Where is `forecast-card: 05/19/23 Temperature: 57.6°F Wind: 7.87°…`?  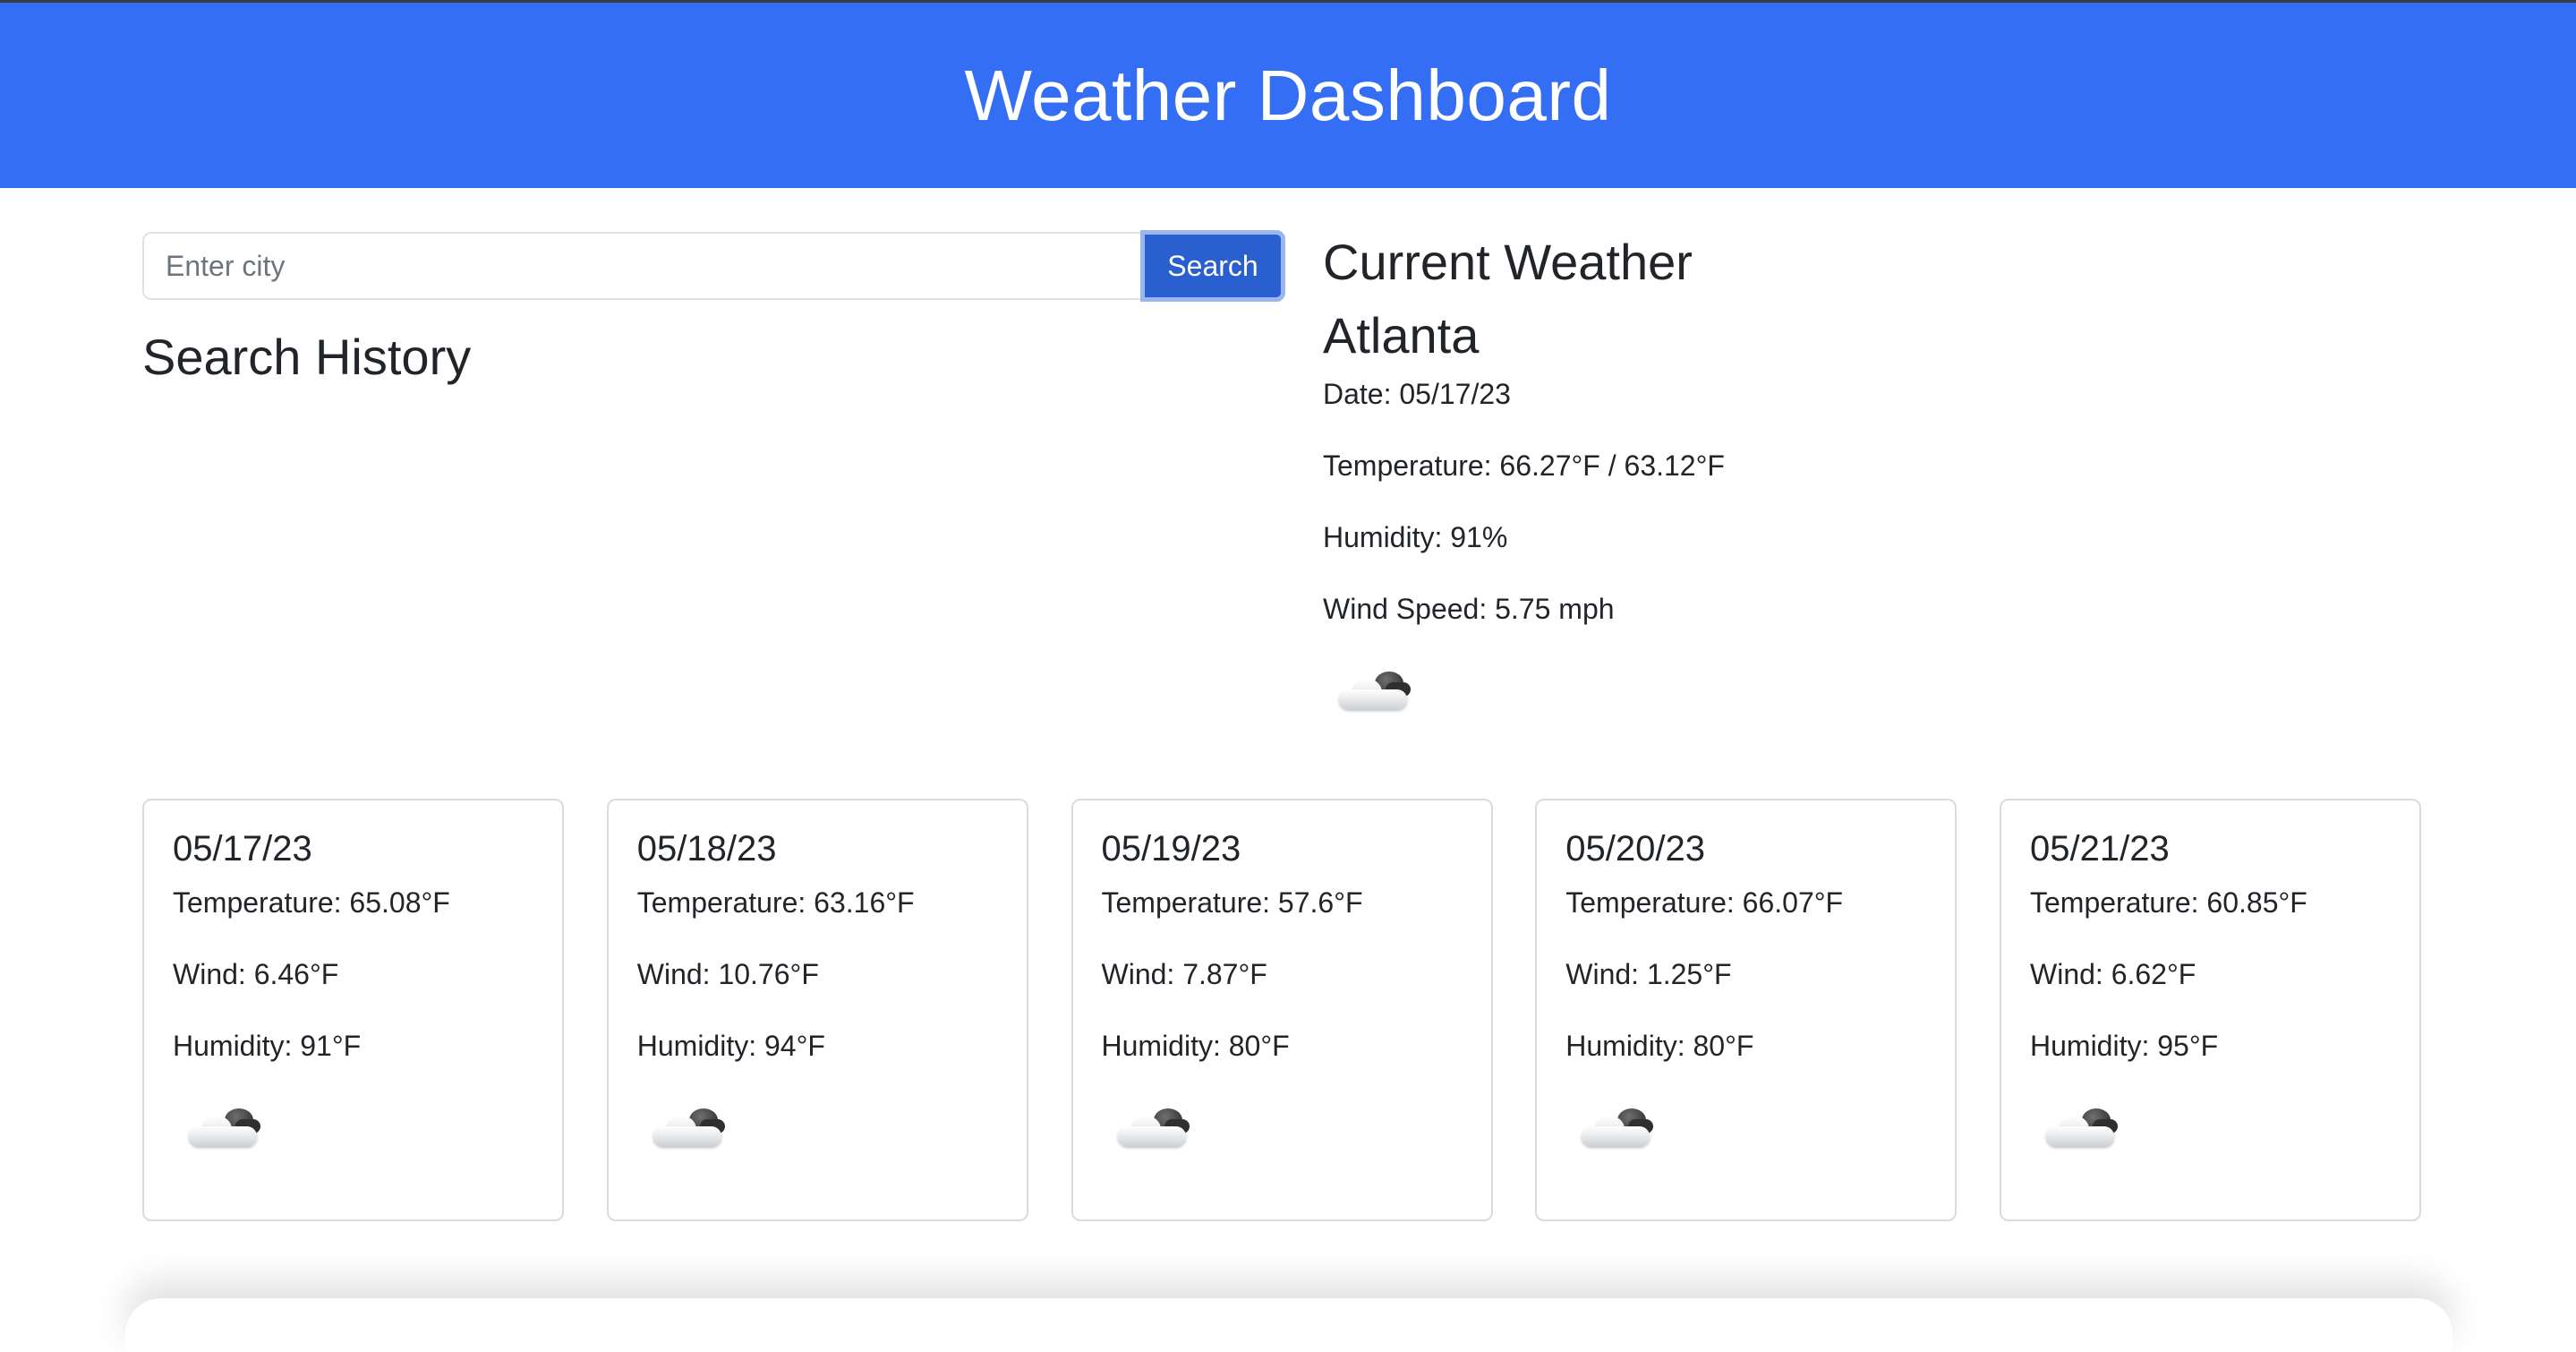 forecast-card: 05/19/23 Temperature: 57.6°F Wind: 7.87°… is located at coordinates (1281, 1010).